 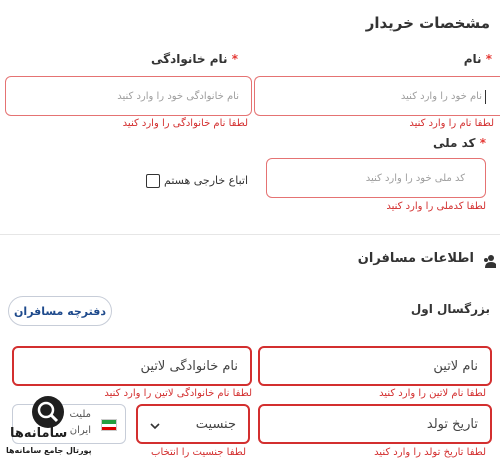 I want to click on latin-first-name-placeholder: نام لاتین, so click(x=455, y=366).